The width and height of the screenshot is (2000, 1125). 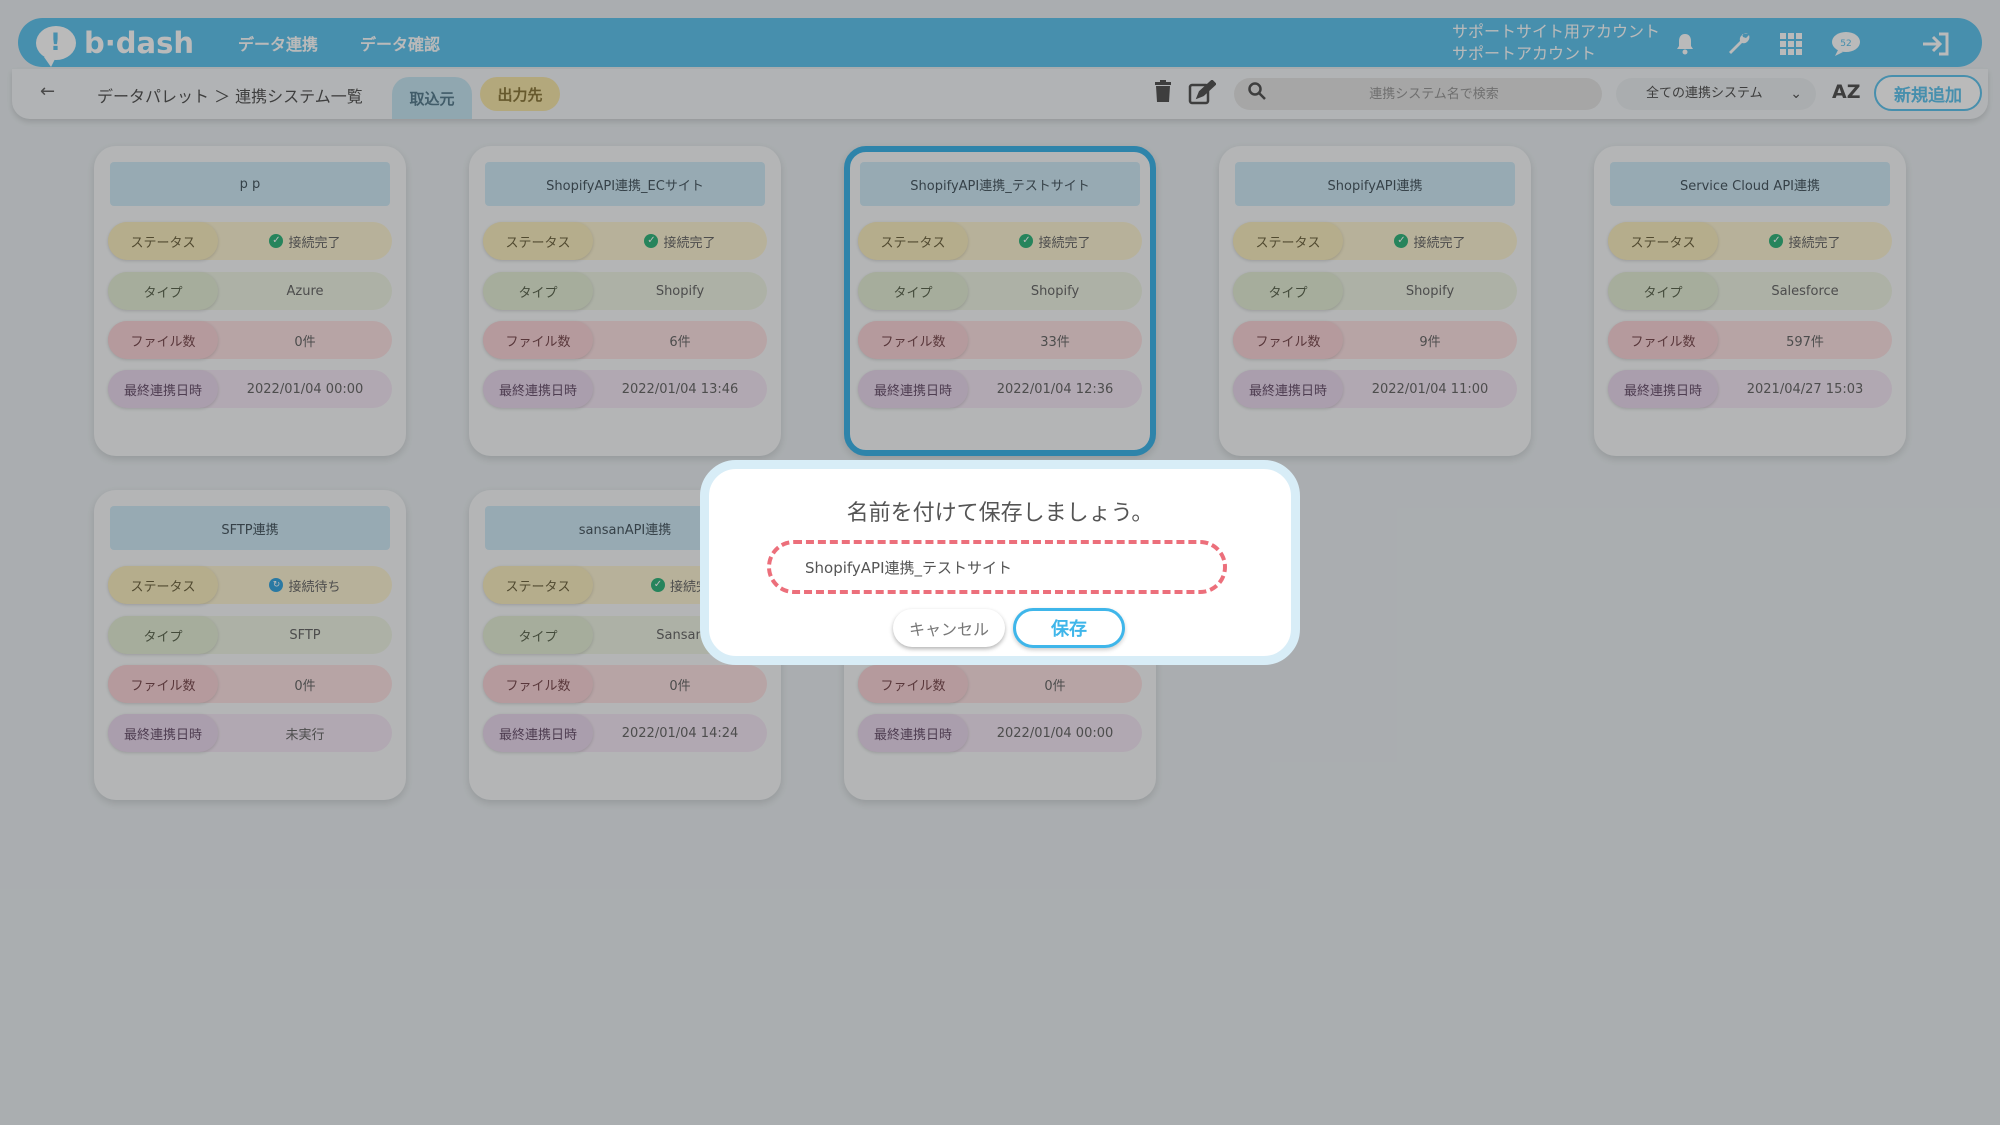 What do you see at coordinates (1069, 628) in the screenshot?
I see `save-button: 保存` at bounding box center [1069, 628].